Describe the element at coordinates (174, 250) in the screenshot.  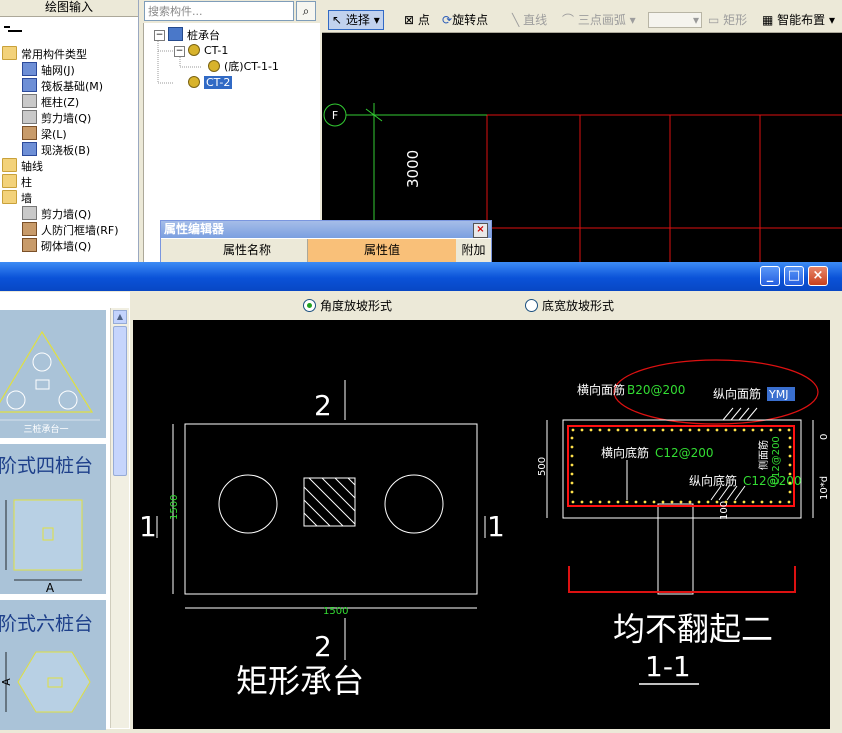
I see `row-header` at that location.